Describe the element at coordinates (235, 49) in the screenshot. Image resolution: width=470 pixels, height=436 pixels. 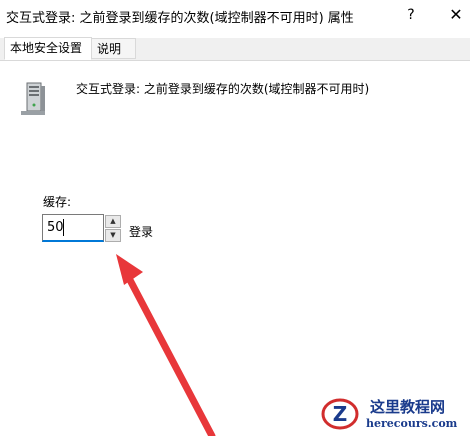
I see `tab-strip: 本地安全设置 说明` at that location.